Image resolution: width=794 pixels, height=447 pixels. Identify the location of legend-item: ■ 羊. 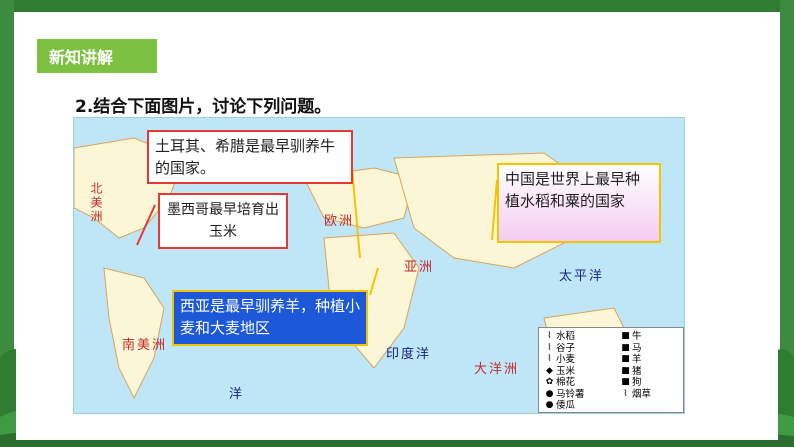
(635, 360).